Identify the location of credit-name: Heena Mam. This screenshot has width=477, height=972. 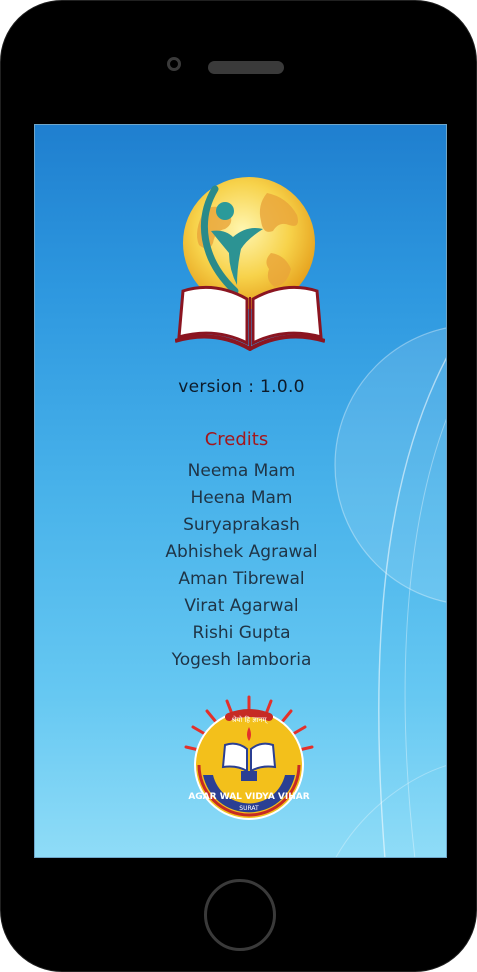
(241, 498).